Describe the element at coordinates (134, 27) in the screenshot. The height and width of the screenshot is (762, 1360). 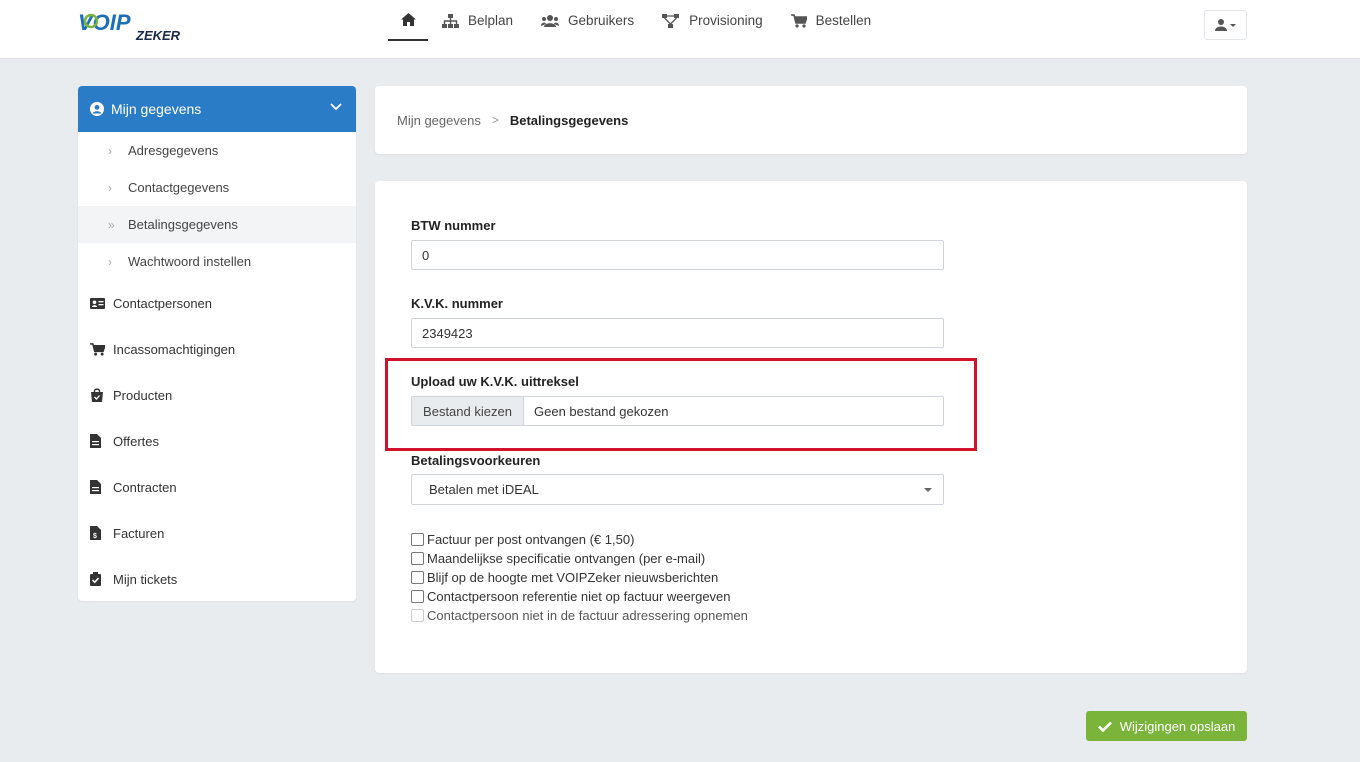
I see `voipzeker-logo: VOIP ZEKER` at that location.